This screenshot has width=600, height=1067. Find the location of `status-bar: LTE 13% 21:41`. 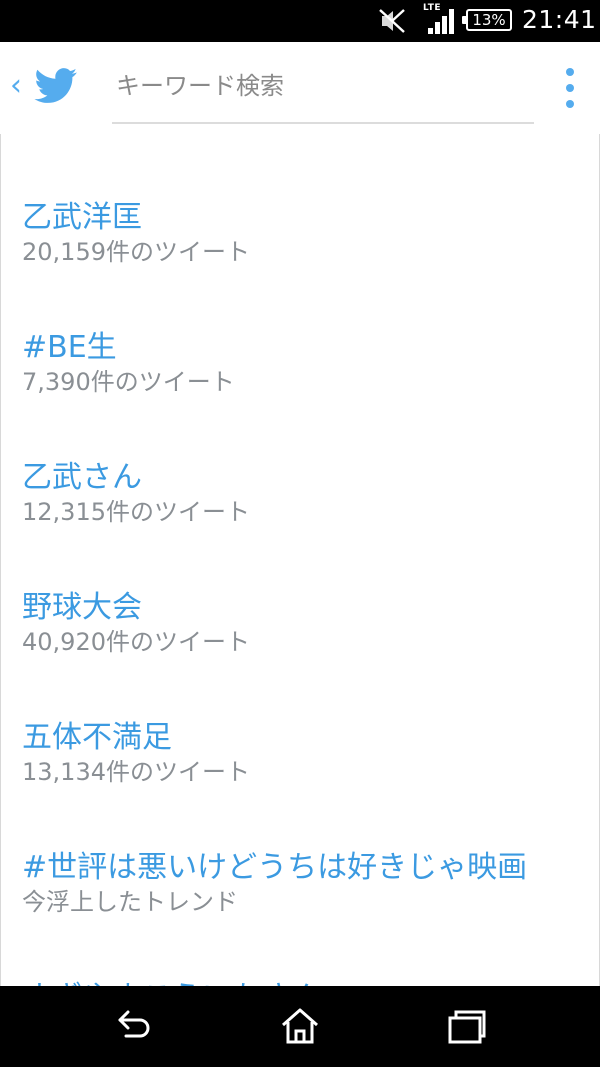

status-bar: LTE 13% 21:41 is located at coordinates (300, 21).